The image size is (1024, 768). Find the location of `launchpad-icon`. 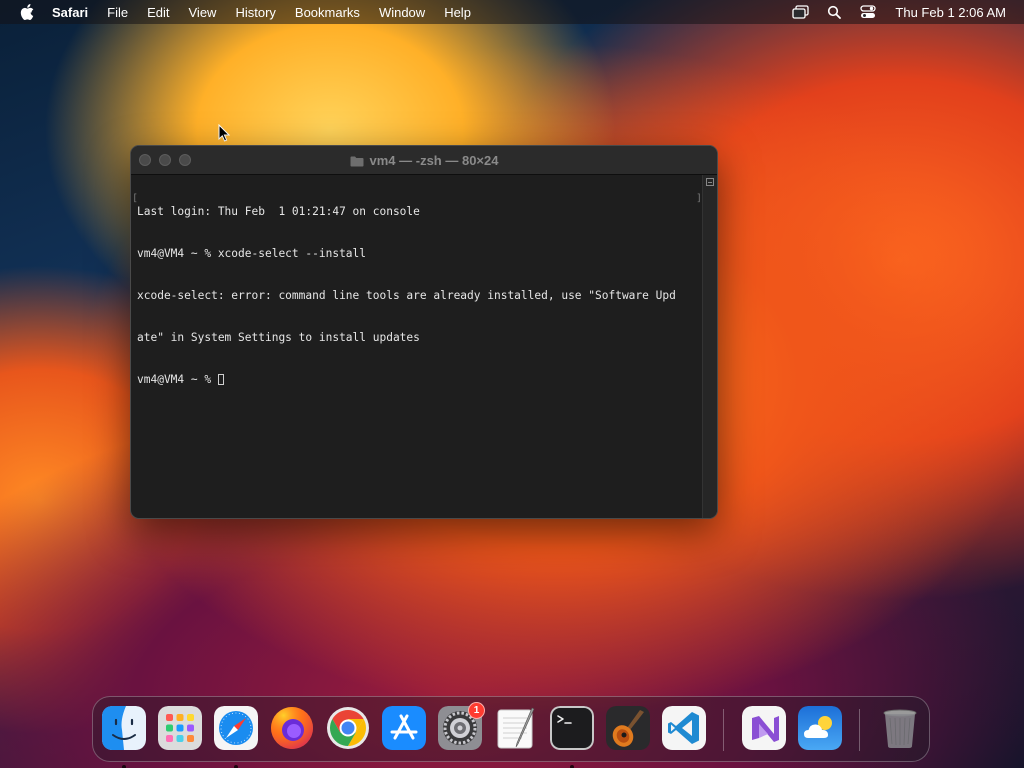

launchpad-icon is located at coordinates (180, 728).